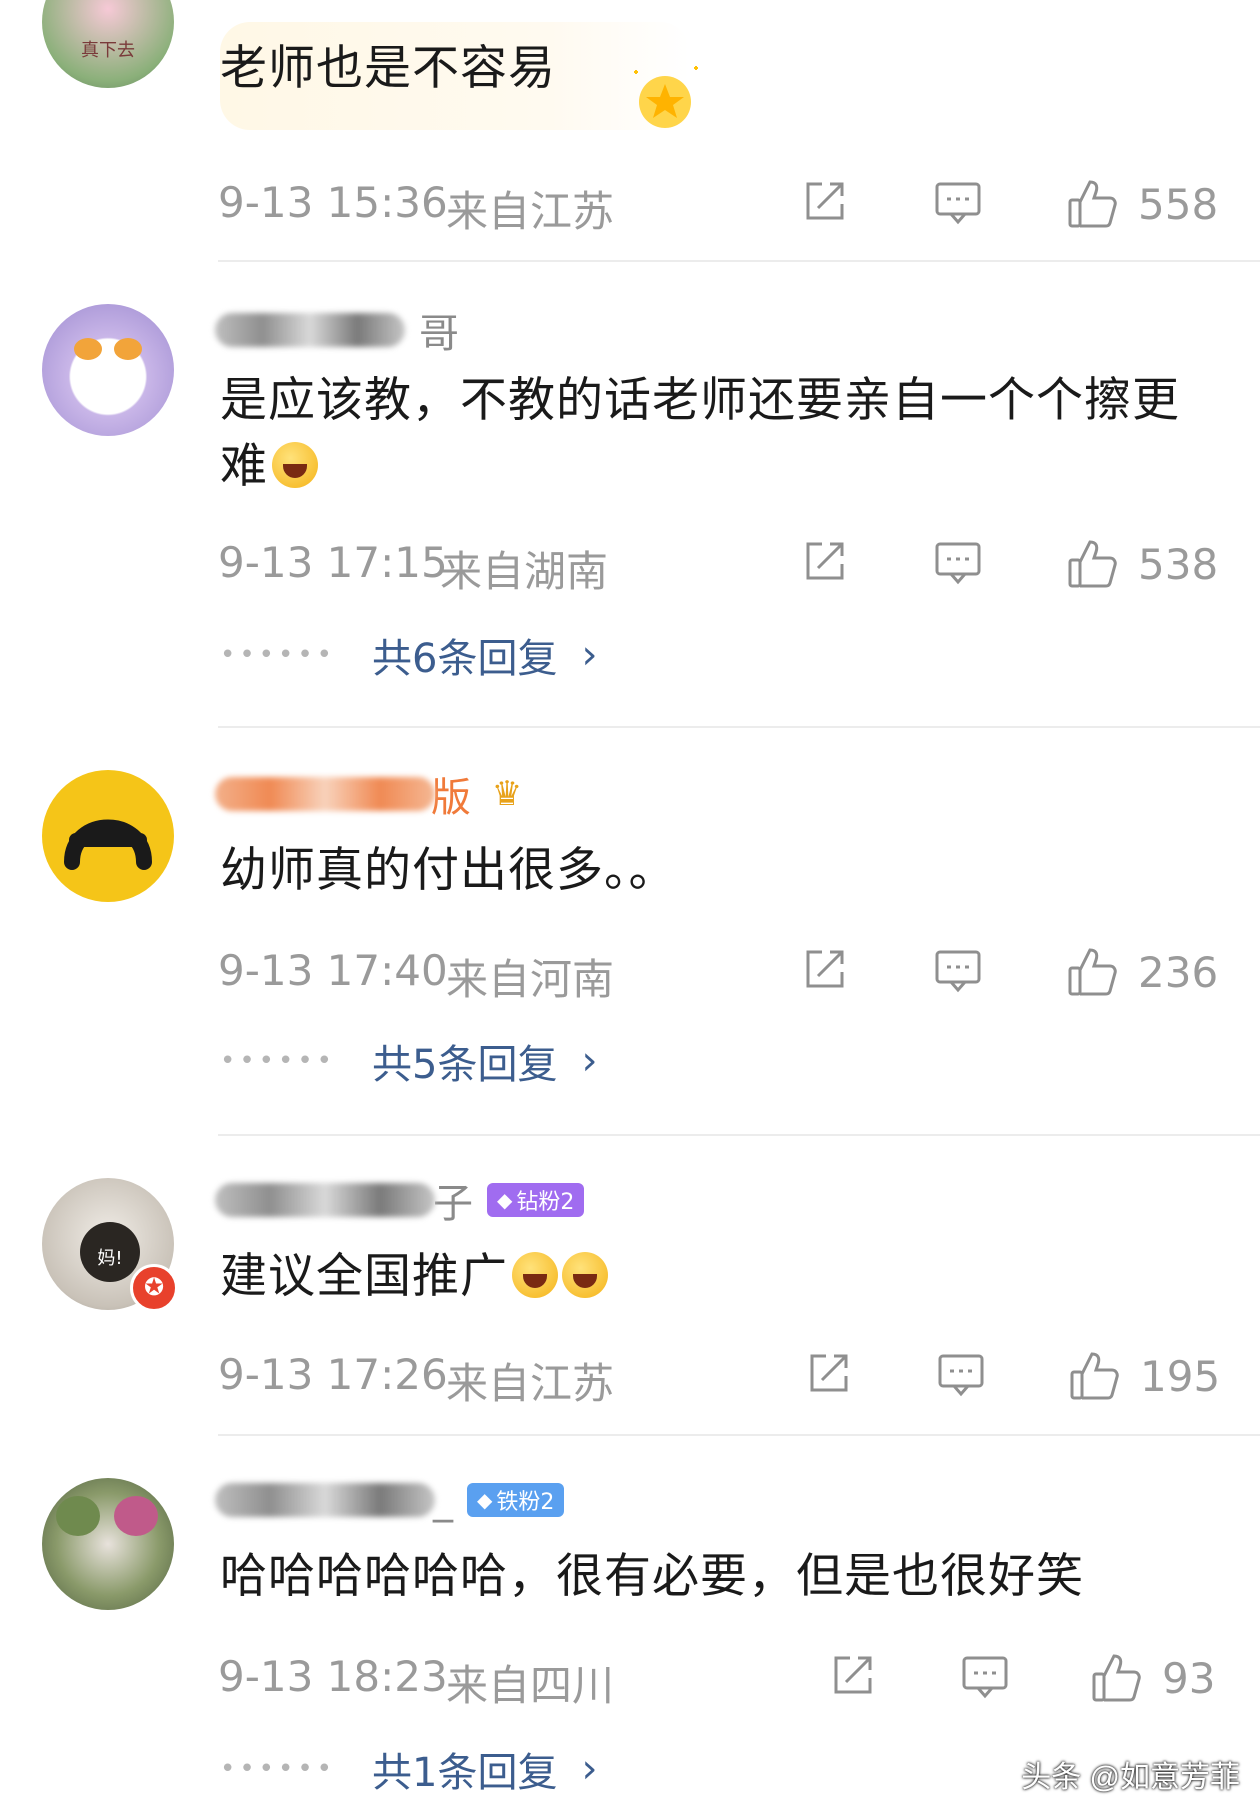 This screenshot has width=1260, height=1816. What do you see at coordinates (465, 1773) in the screenshot?
I see `reply-count: 共1条回复` at bounding box center [465, 1773].